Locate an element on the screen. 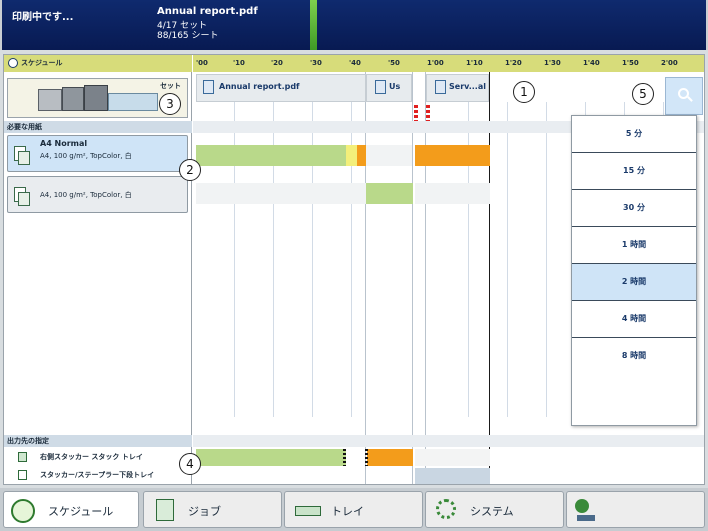 The width and height of the screenshot is (708, 531). tick-label: 1'20 is located at coordinates (513, 63).